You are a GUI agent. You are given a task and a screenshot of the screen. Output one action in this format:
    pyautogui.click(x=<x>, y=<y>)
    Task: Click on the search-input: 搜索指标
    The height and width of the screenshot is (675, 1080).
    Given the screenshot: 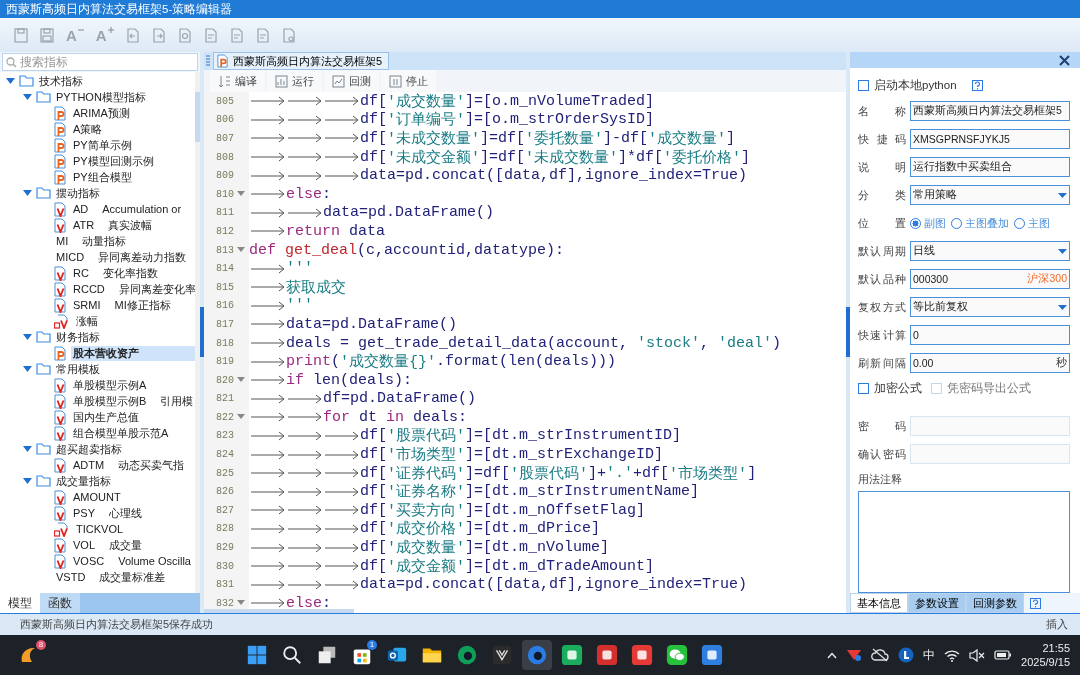 What is the action you would take?
    pyautogui.click(x=95, y=62)
    